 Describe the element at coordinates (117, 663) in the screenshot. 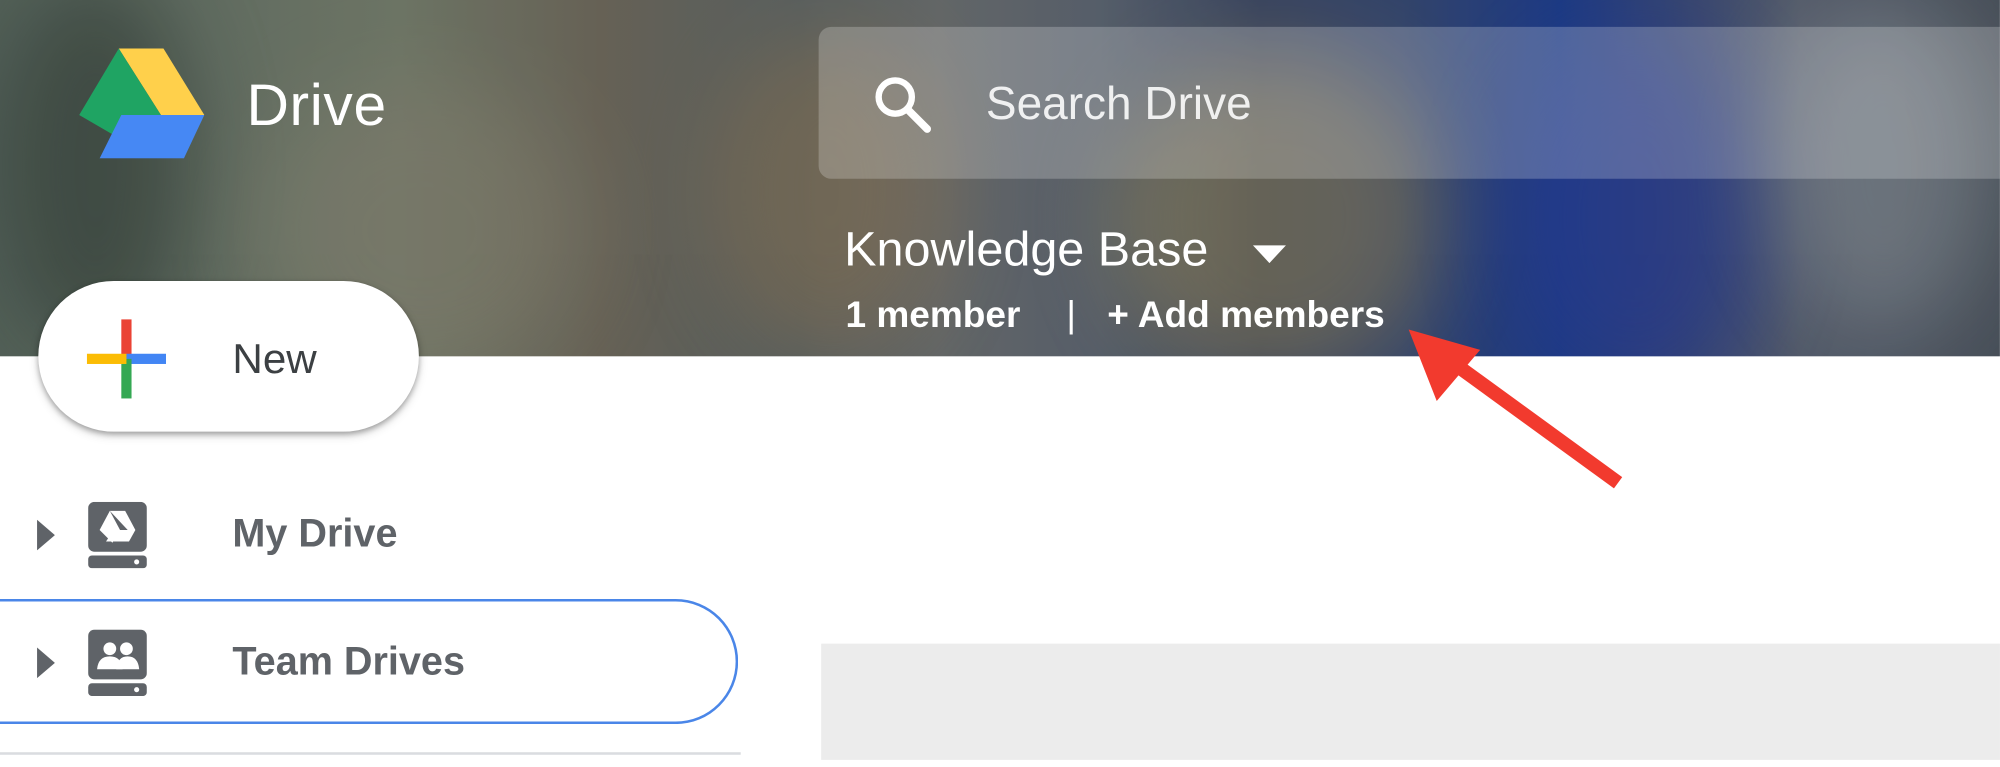

I see `team-drives-icon` at that location.